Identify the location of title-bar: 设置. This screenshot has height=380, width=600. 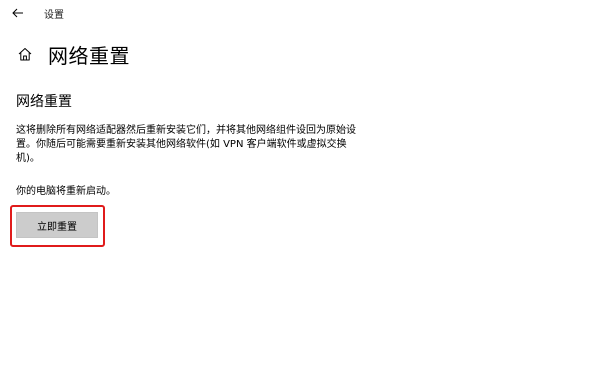
(300, 14).